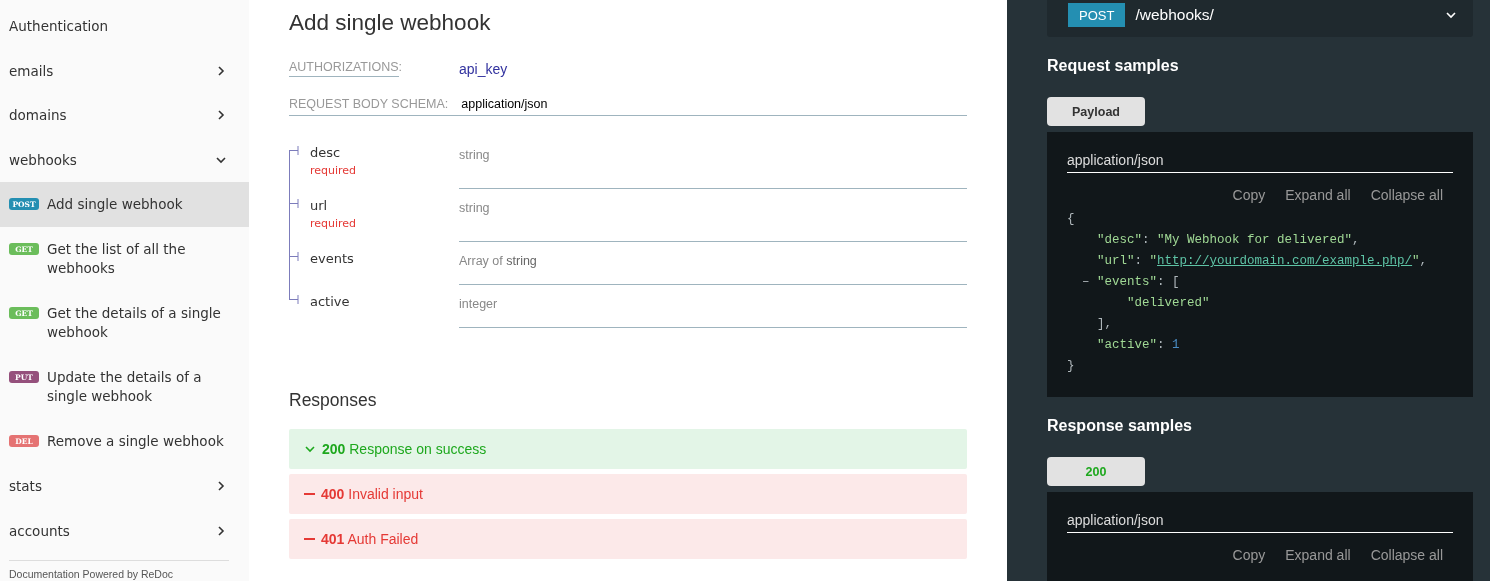  What do you see at coordinates (370, 539) in the screenshot?
I see `response-text: 401 Auth Failed` at bounding box center [370, 539].